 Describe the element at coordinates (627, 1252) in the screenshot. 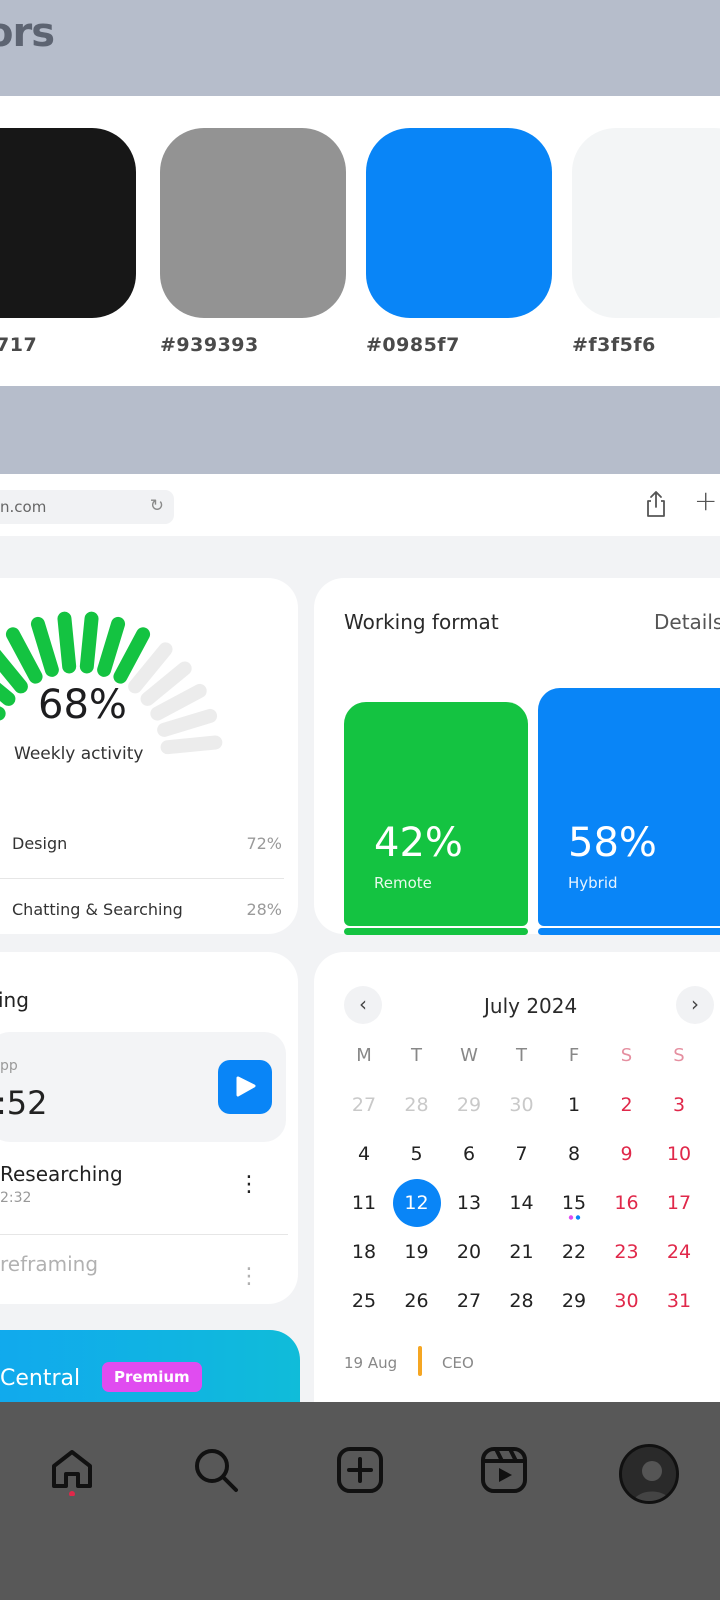

I see `calendar-day: 23` at that location.